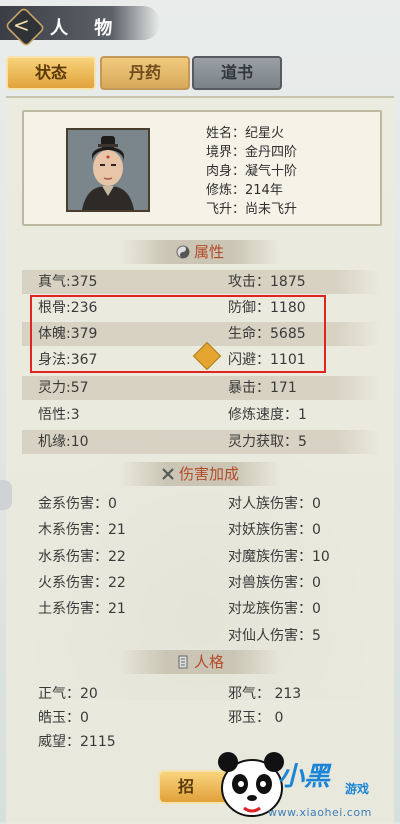  I want to click on profile-info: 姓名：纪星火 境界：金丹四阶 肉身：凝气十阶 修炼：214年 飞升：尚未飞升, so click(251, 171).